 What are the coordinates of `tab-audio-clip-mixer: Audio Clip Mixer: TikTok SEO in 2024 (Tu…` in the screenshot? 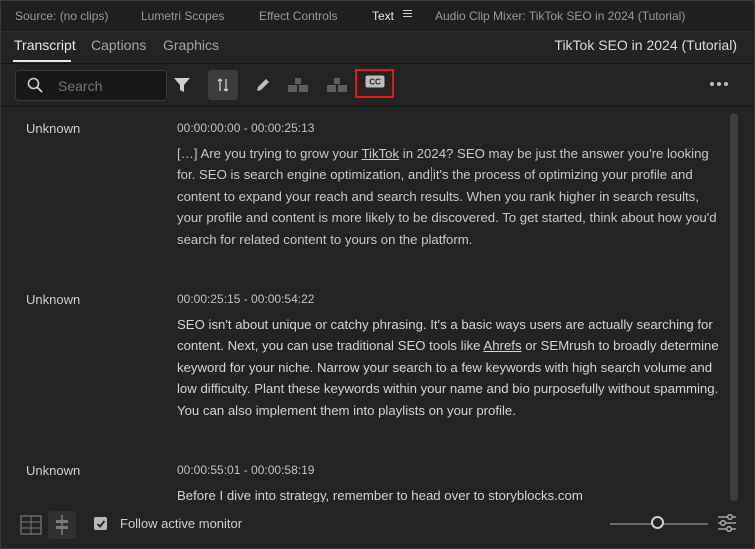 It's located at (560, 16).